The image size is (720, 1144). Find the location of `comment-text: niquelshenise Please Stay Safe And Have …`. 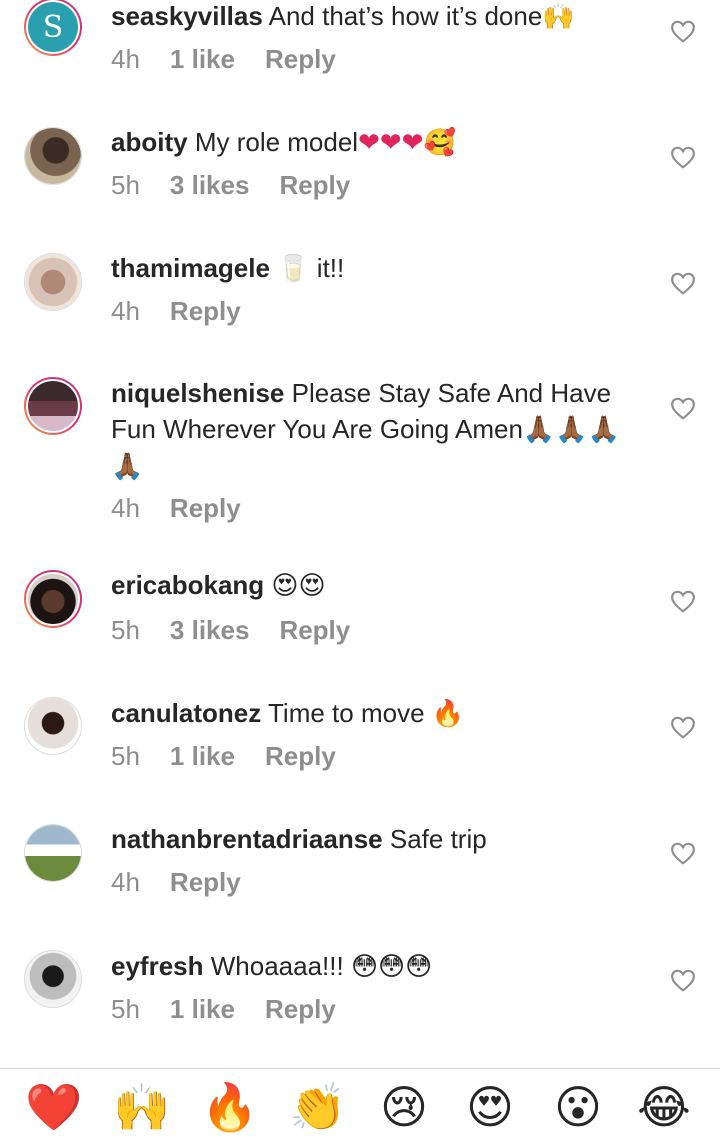

comment-text: niquelshenise Please Stay Safe And Have … is located at coordinates (381, 430).